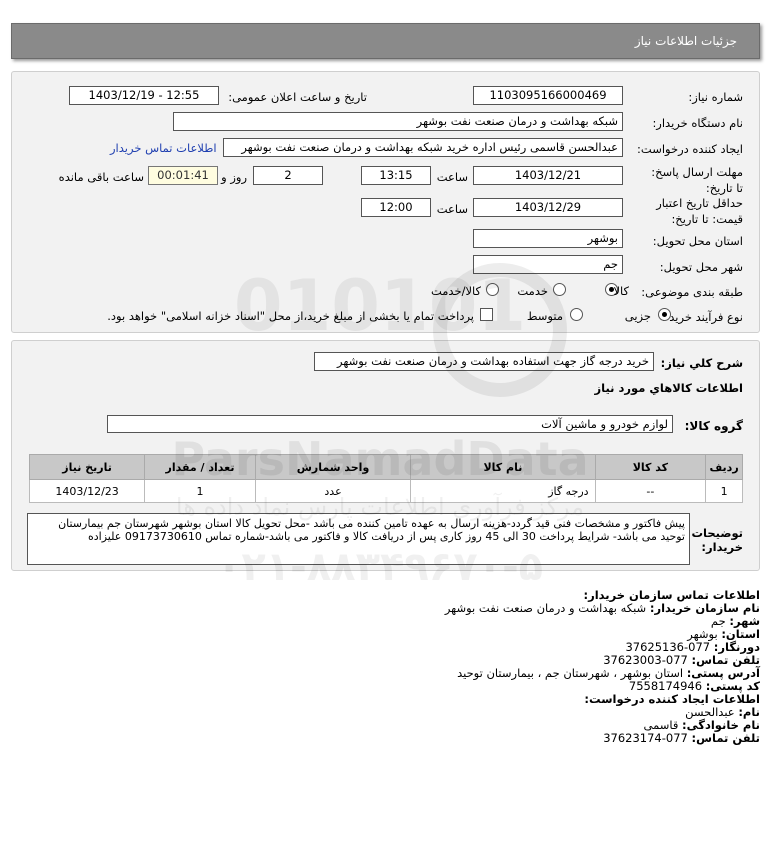 The width and height of the screenshot is (770, 845). I want to click on cell-name: درجه گاز, so click(503, 491).